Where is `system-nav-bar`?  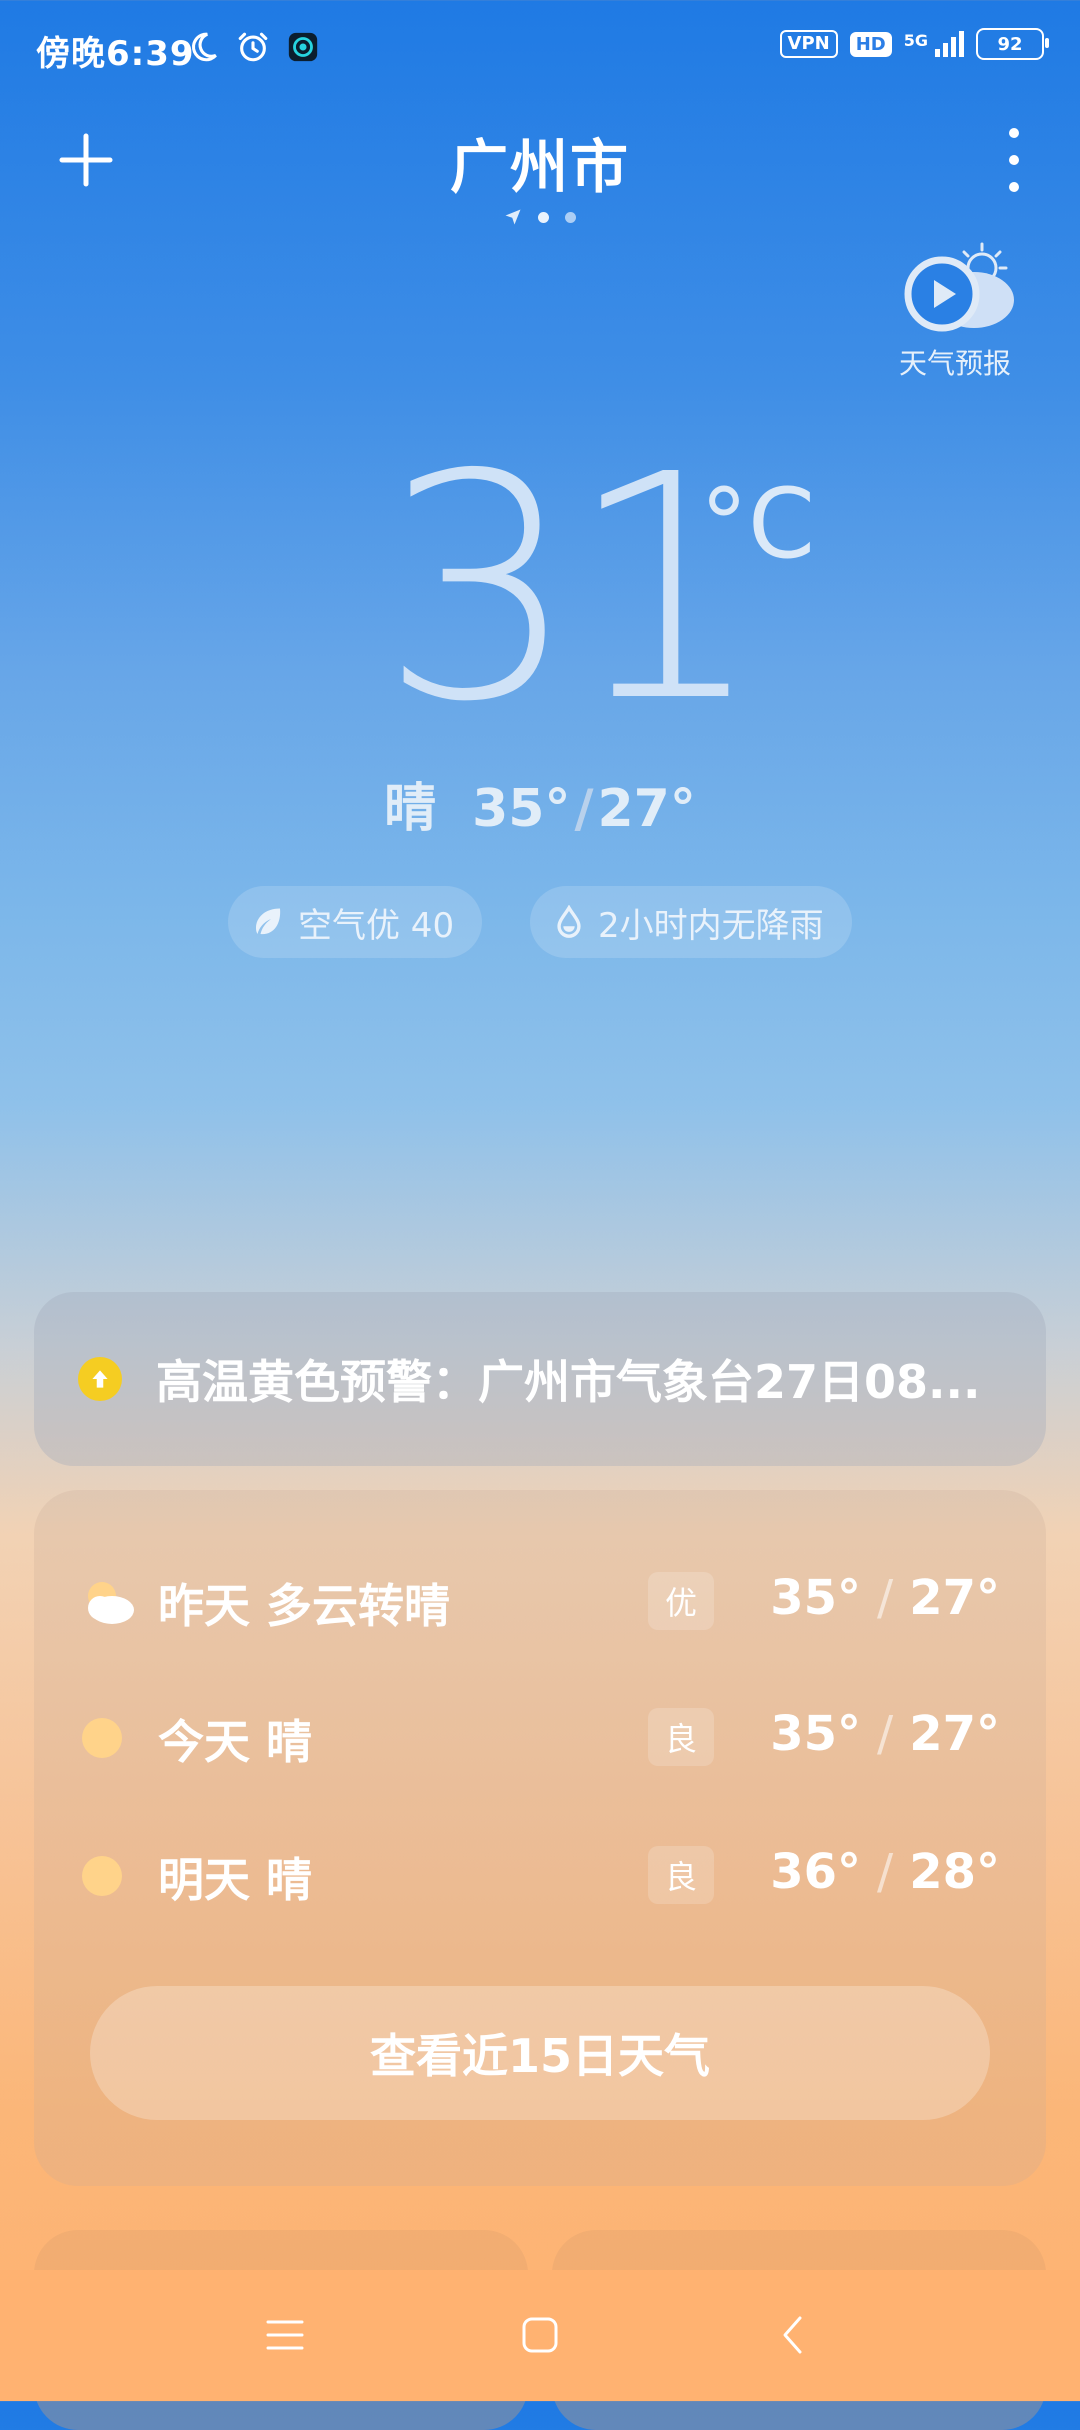
system-nav-bar is located at coordinates (540, 2335).